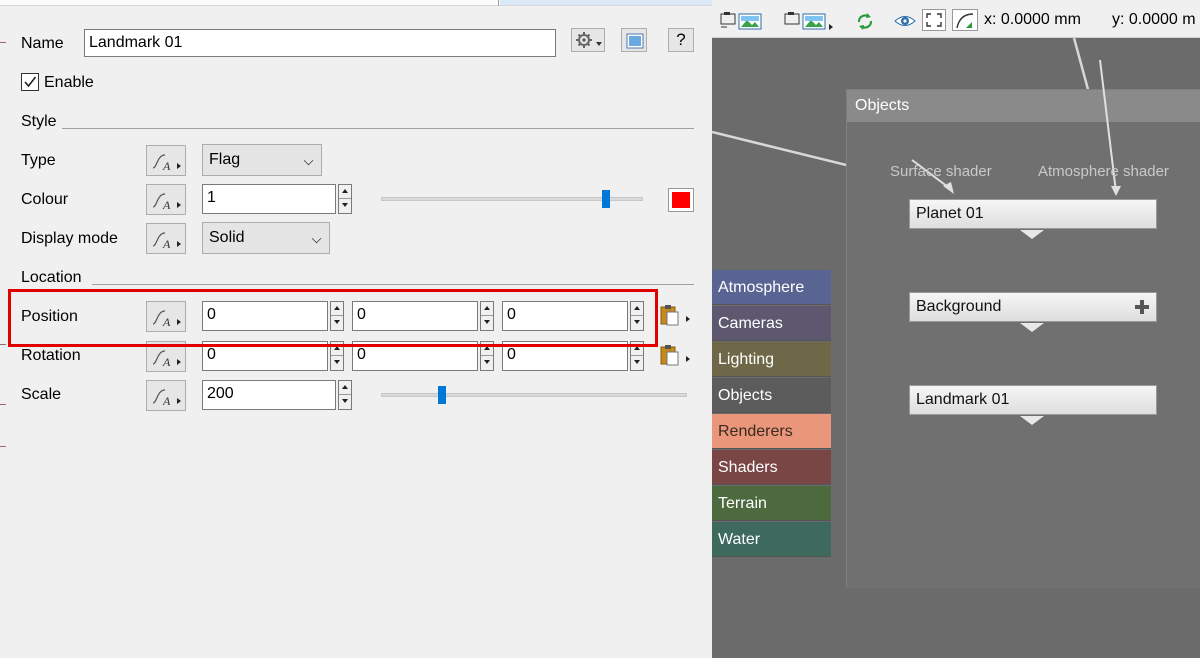  I want to click on display-mode-label: Display mode, so click(69, 238).